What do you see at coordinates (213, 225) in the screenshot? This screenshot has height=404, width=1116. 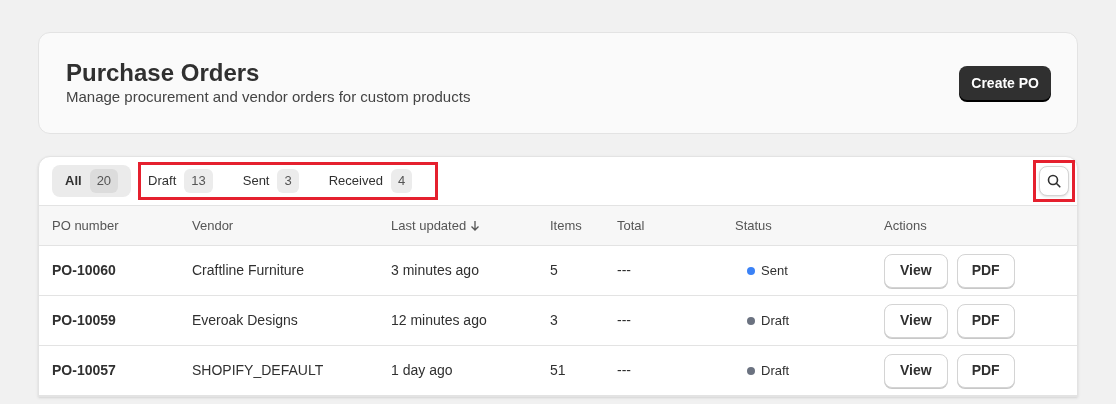 I see `column-header: Vendor` at bounding box center [213, 225].